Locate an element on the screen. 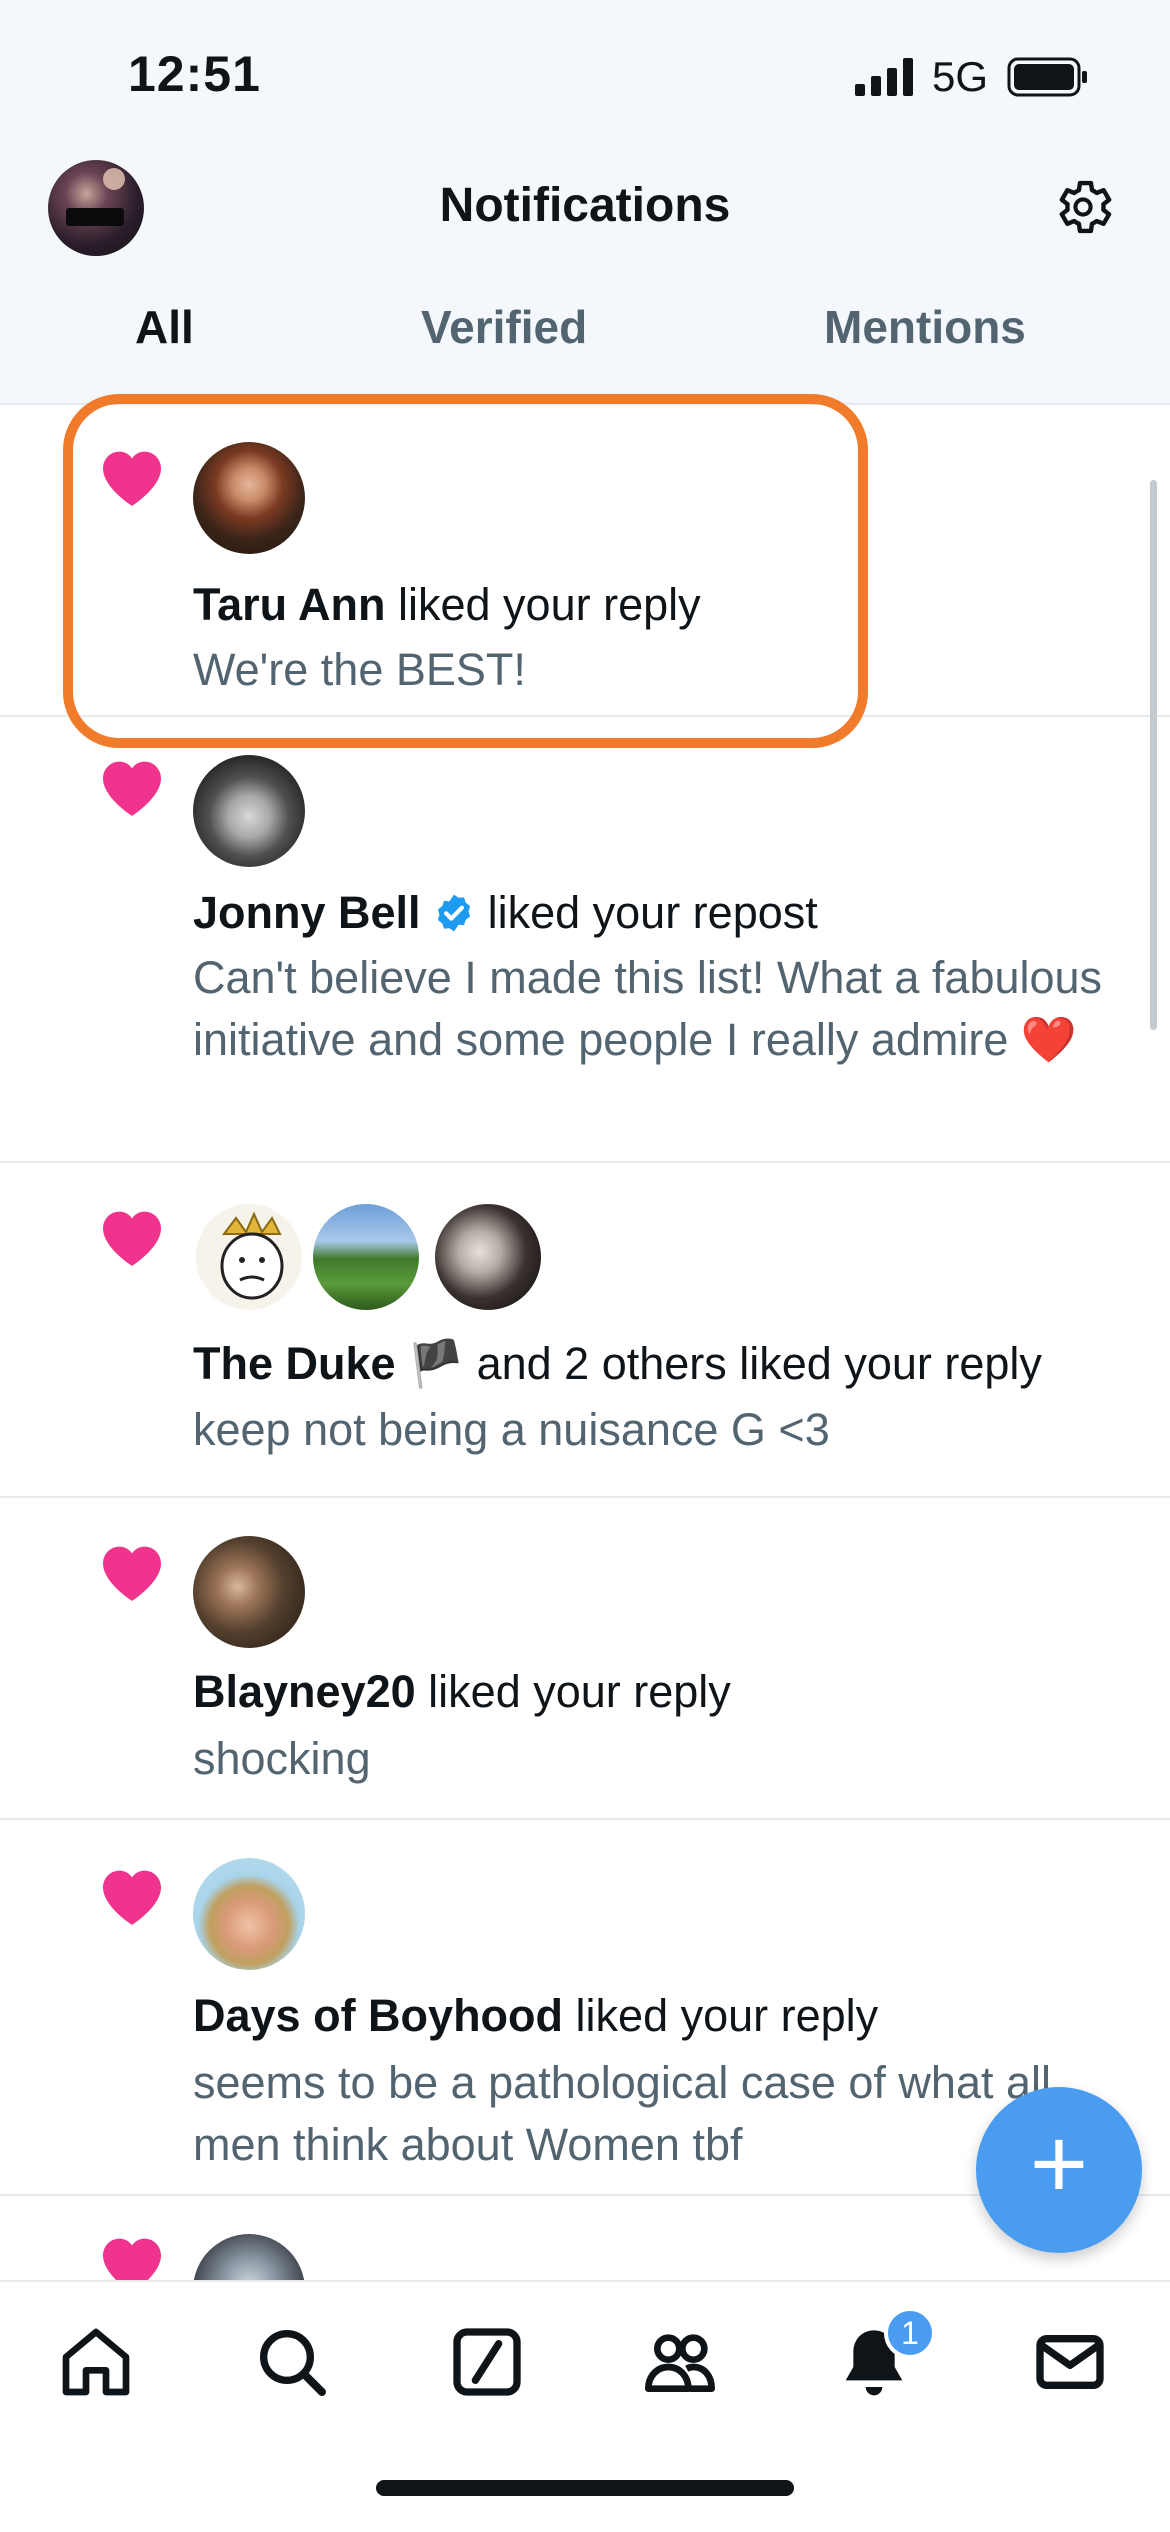 The height and width of the screenshot is (2532, 1170). compose-button: + is located at coordinates (1059, 2170).